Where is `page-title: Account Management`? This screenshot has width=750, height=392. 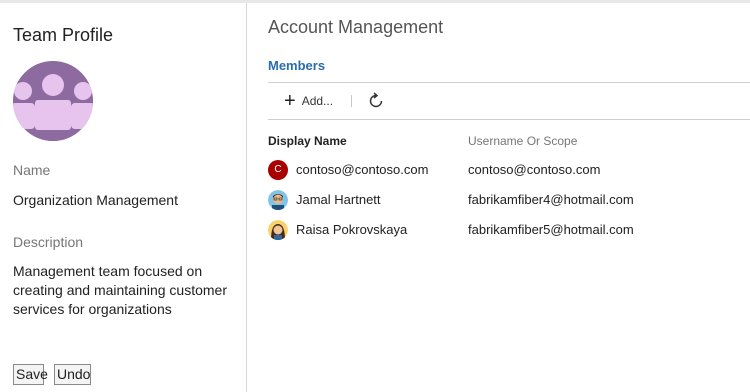
page-title: Account Management is located at coordinates (356, 27).